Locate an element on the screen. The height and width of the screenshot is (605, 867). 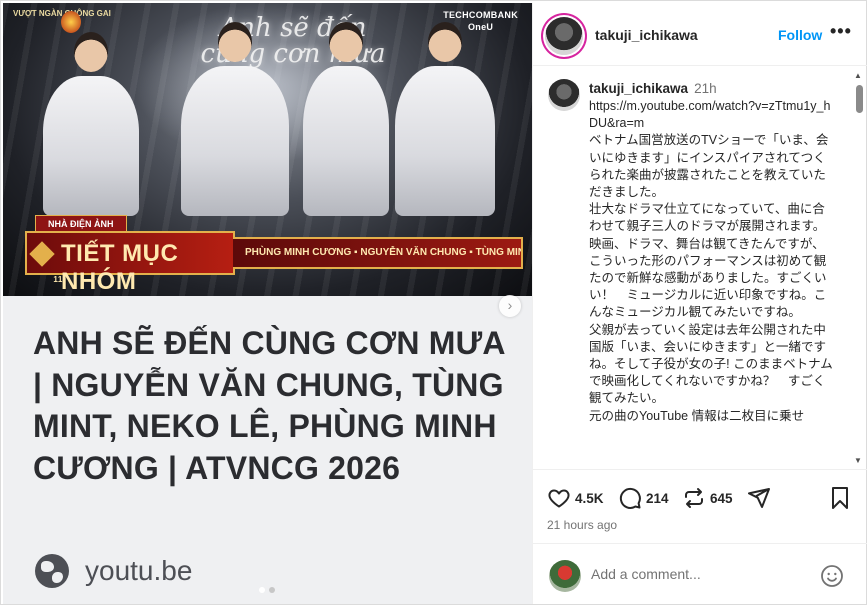
like-count: 4.5K is located at coordinates (589, 498).